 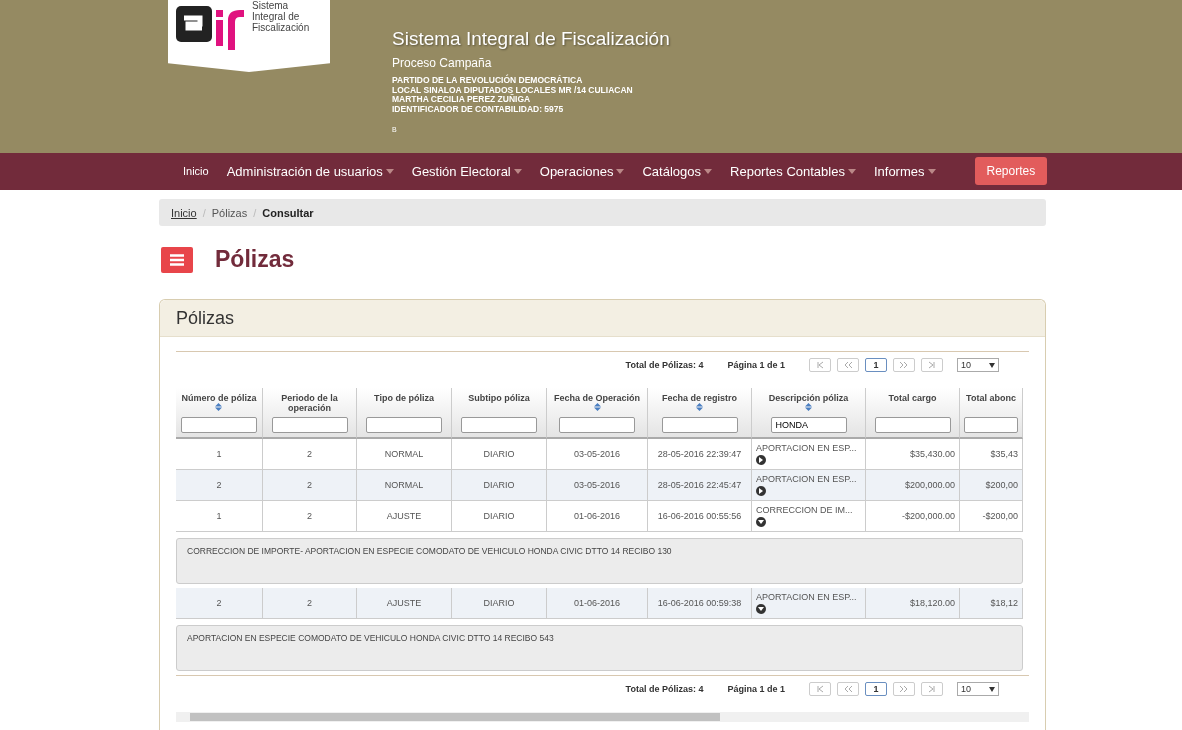 I want to click on account-detail: PARTIDO DE LA REVOLUCIÓN DEMOCRÁTICA, so click(x=488, y=81).